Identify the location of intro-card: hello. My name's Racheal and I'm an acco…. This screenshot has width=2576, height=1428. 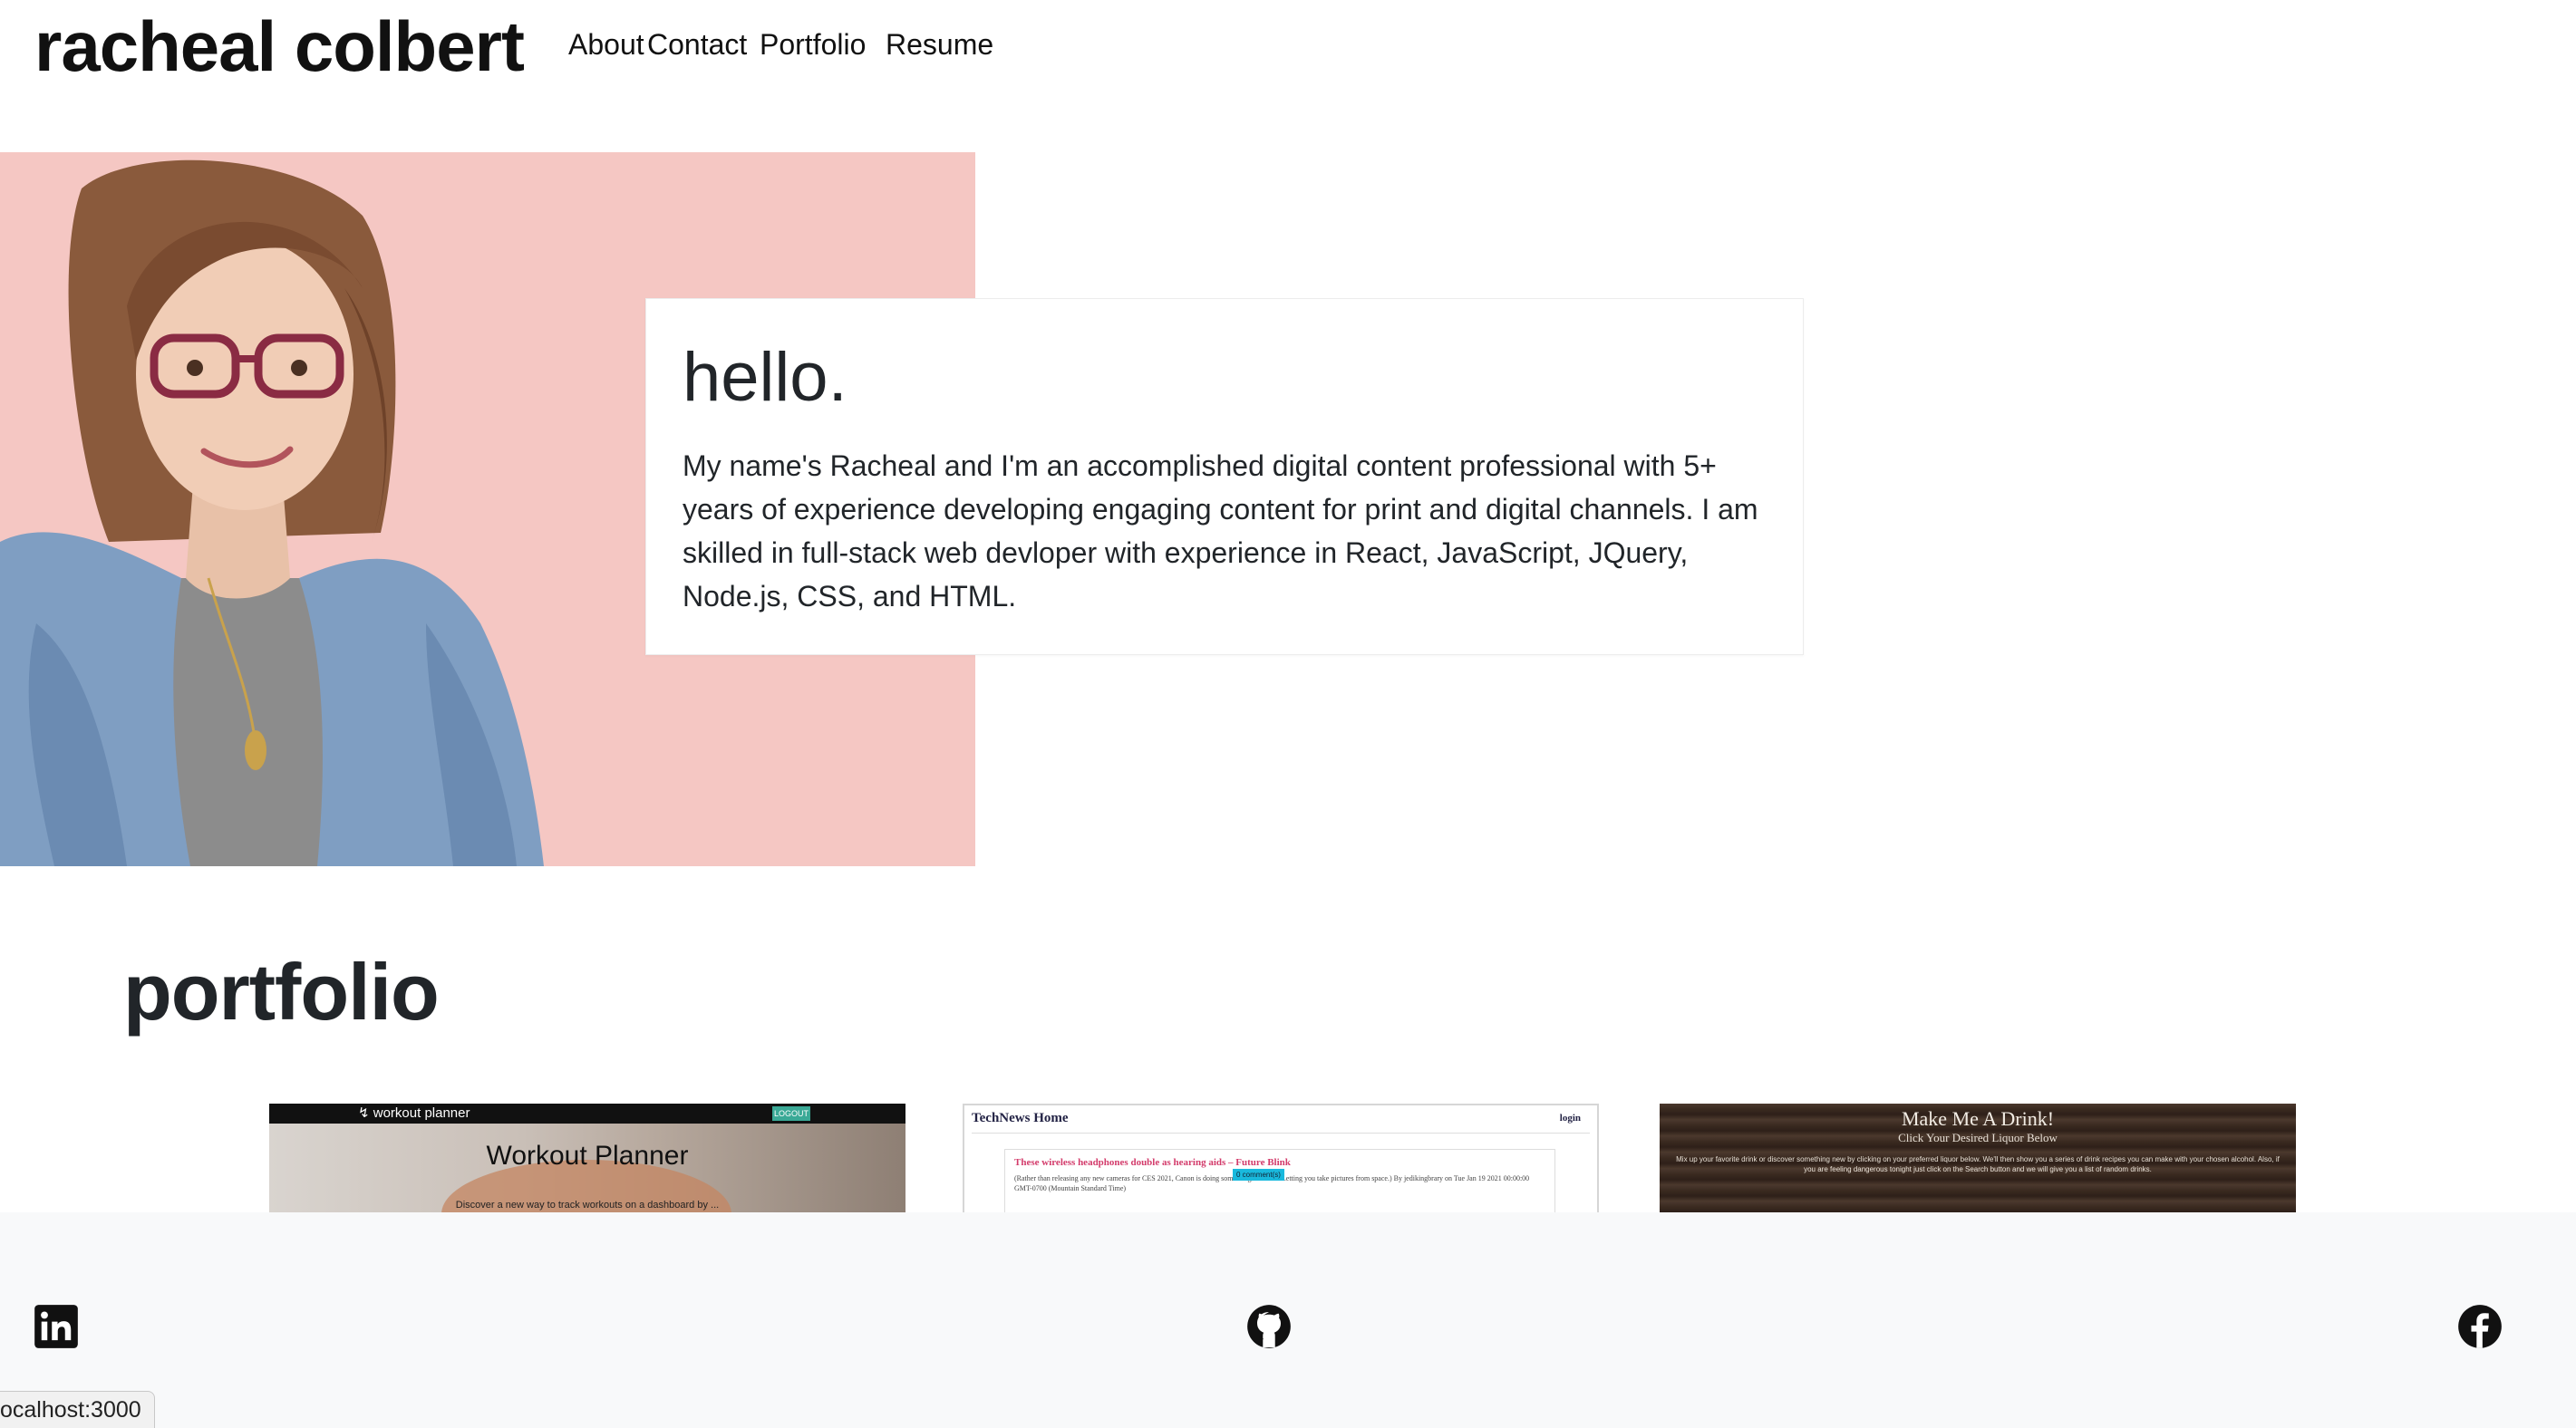
(1224, 477).